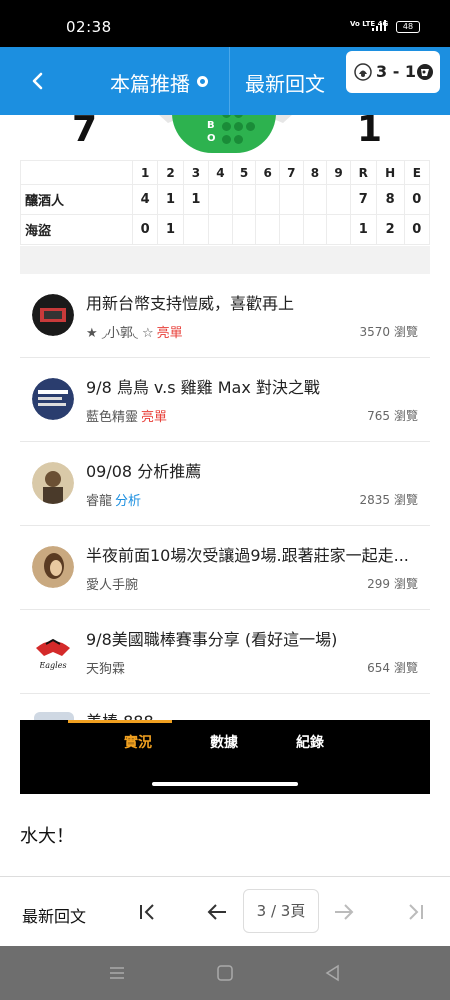 This screenshot has height=1000, width=450. I want to click on post-title: 用新台幣支持愷威，喜歡再上, so click(190, 303).